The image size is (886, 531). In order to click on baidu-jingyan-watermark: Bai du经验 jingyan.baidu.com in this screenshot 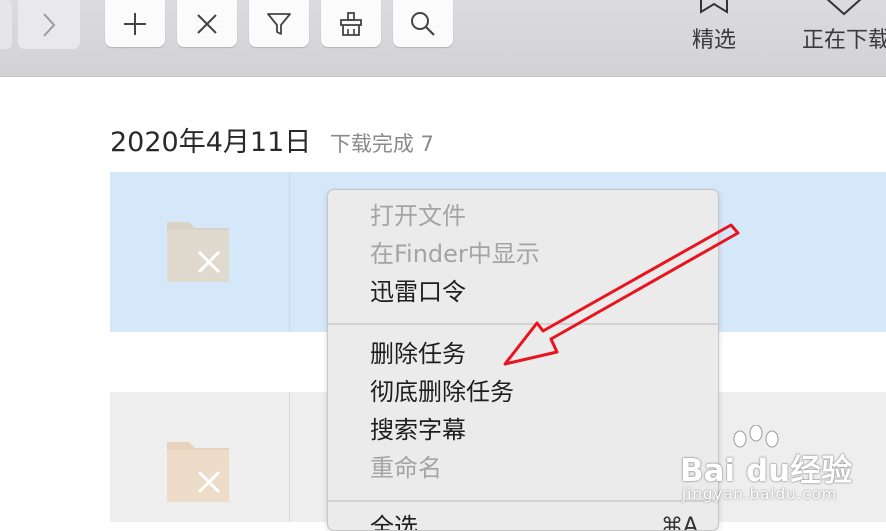, I will do `click(776, 470)`.